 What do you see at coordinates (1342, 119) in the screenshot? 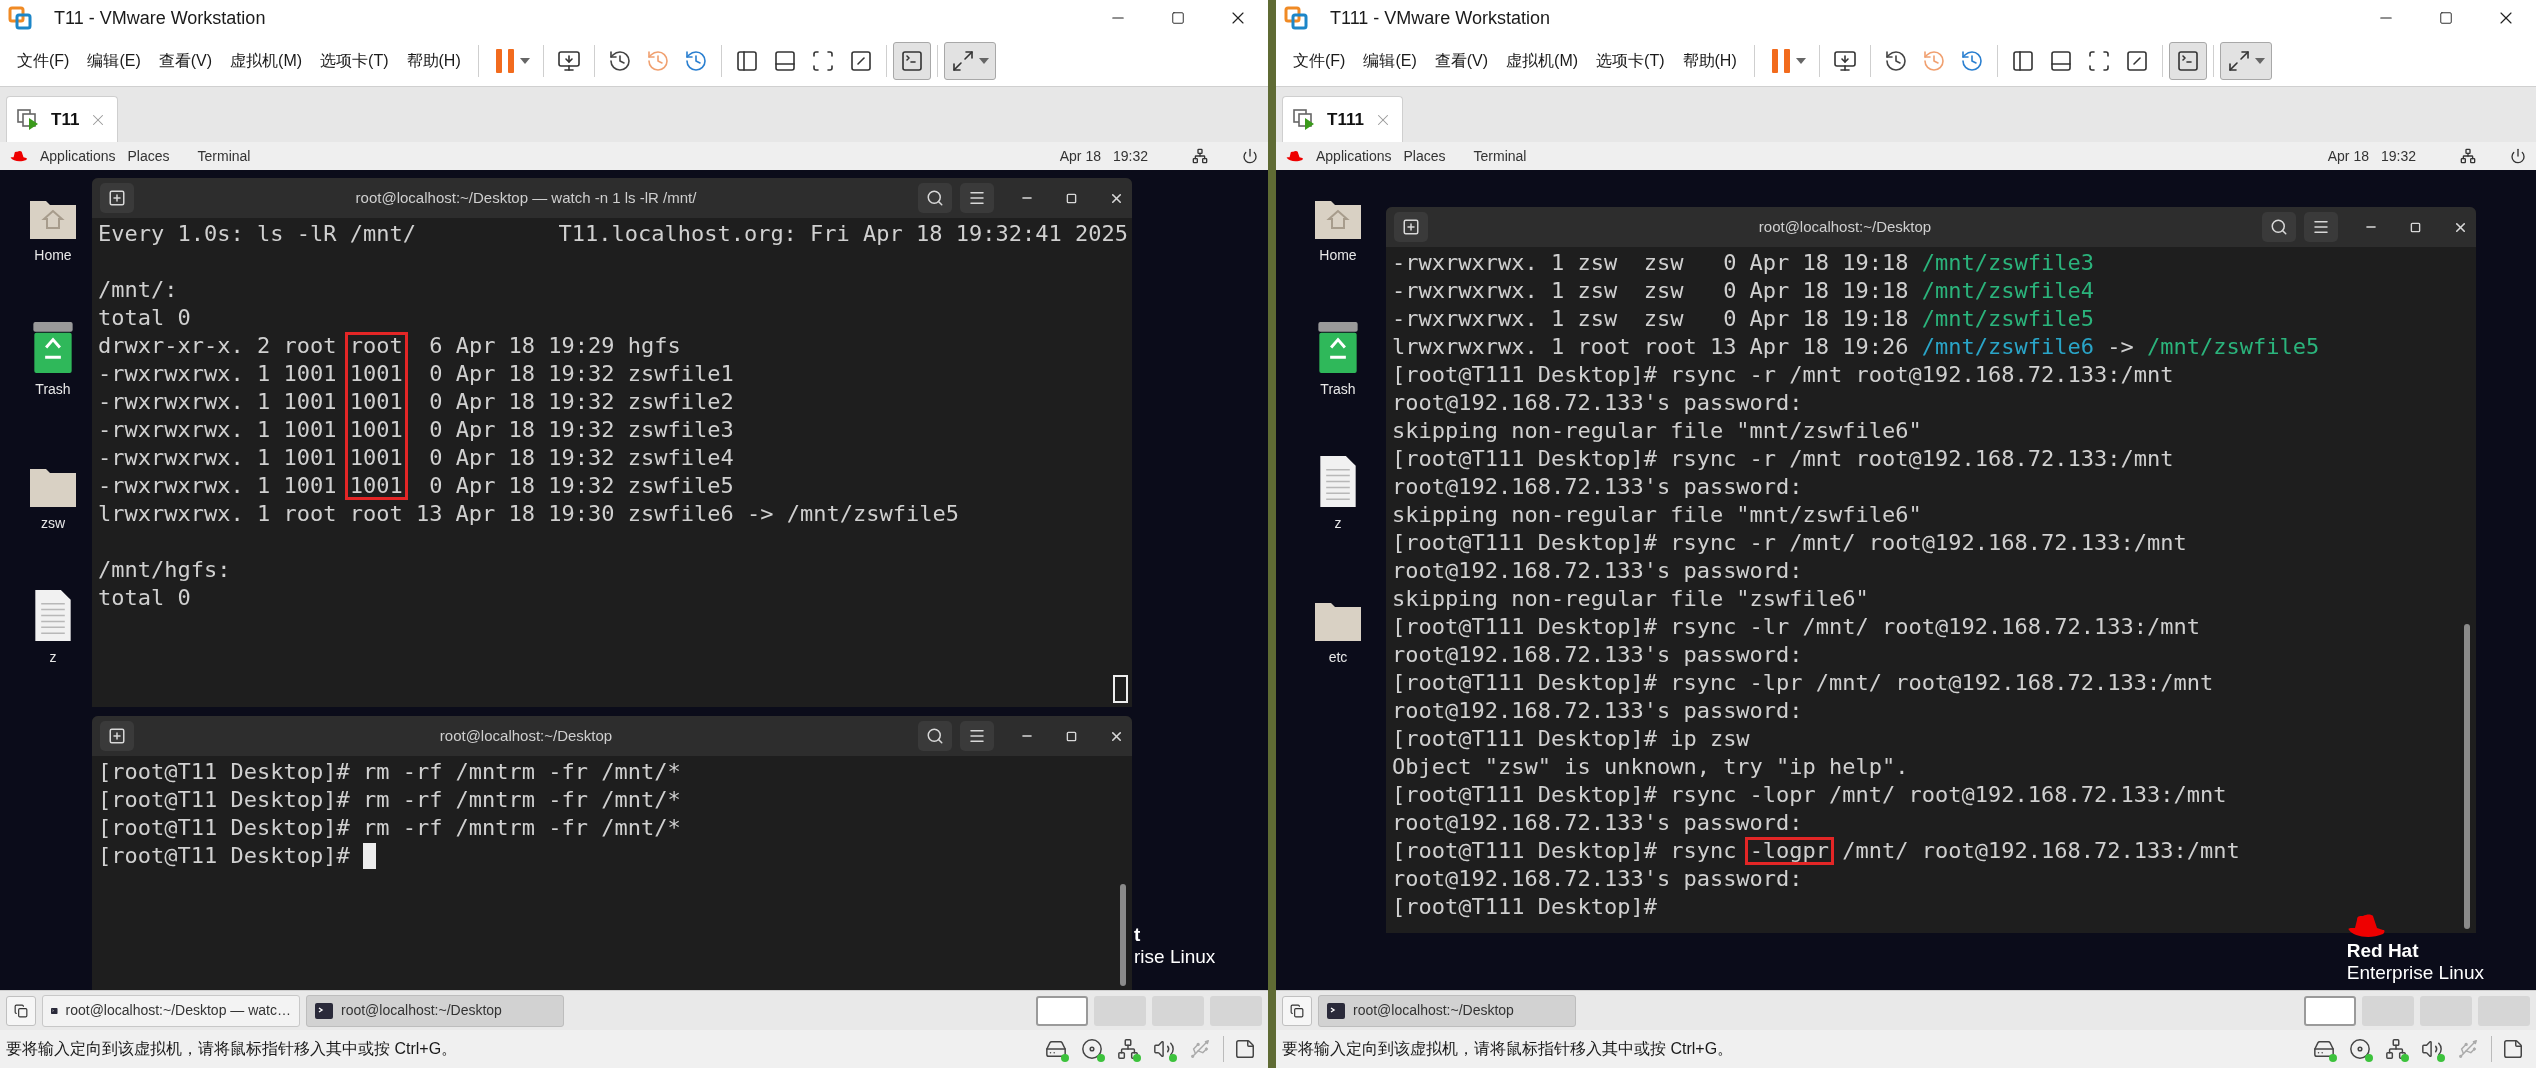
I see `vm-tab: T111` at bounding box center [1342, 119].